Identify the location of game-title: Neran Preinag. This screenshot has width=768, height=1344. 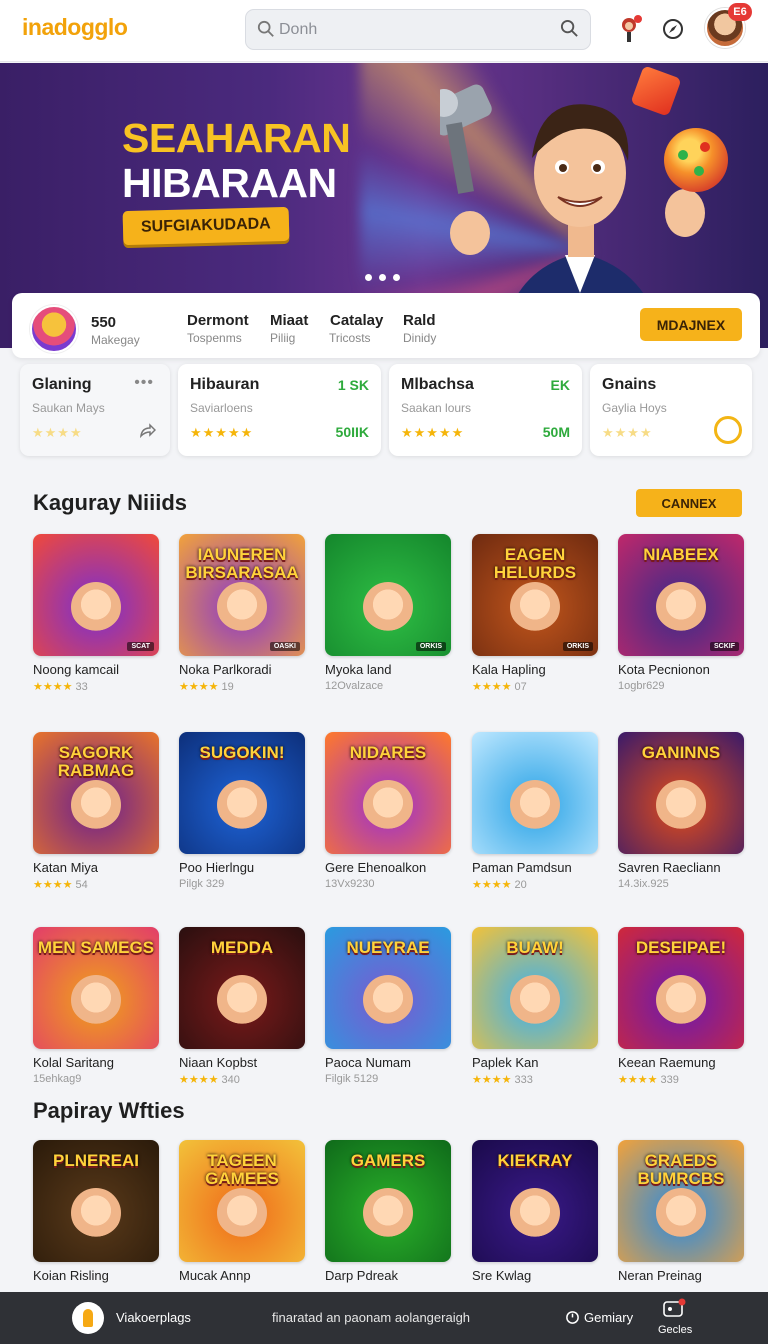
(681, 1275).